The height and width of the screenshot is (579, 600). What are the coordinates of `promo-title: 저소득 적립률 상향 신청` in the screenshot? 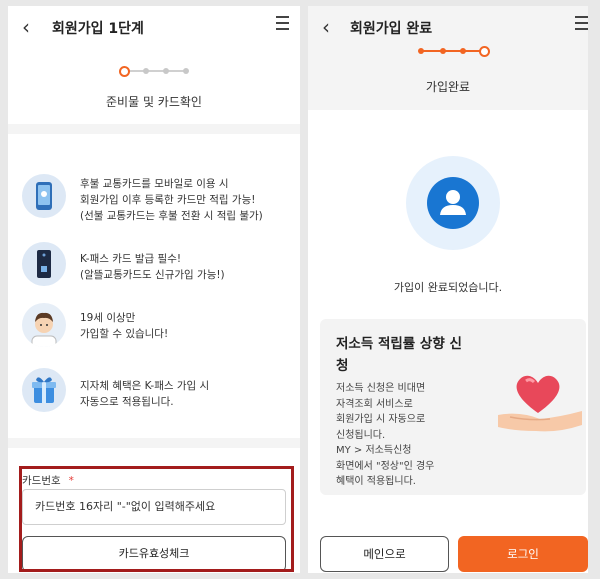 It's located at (399, 355).